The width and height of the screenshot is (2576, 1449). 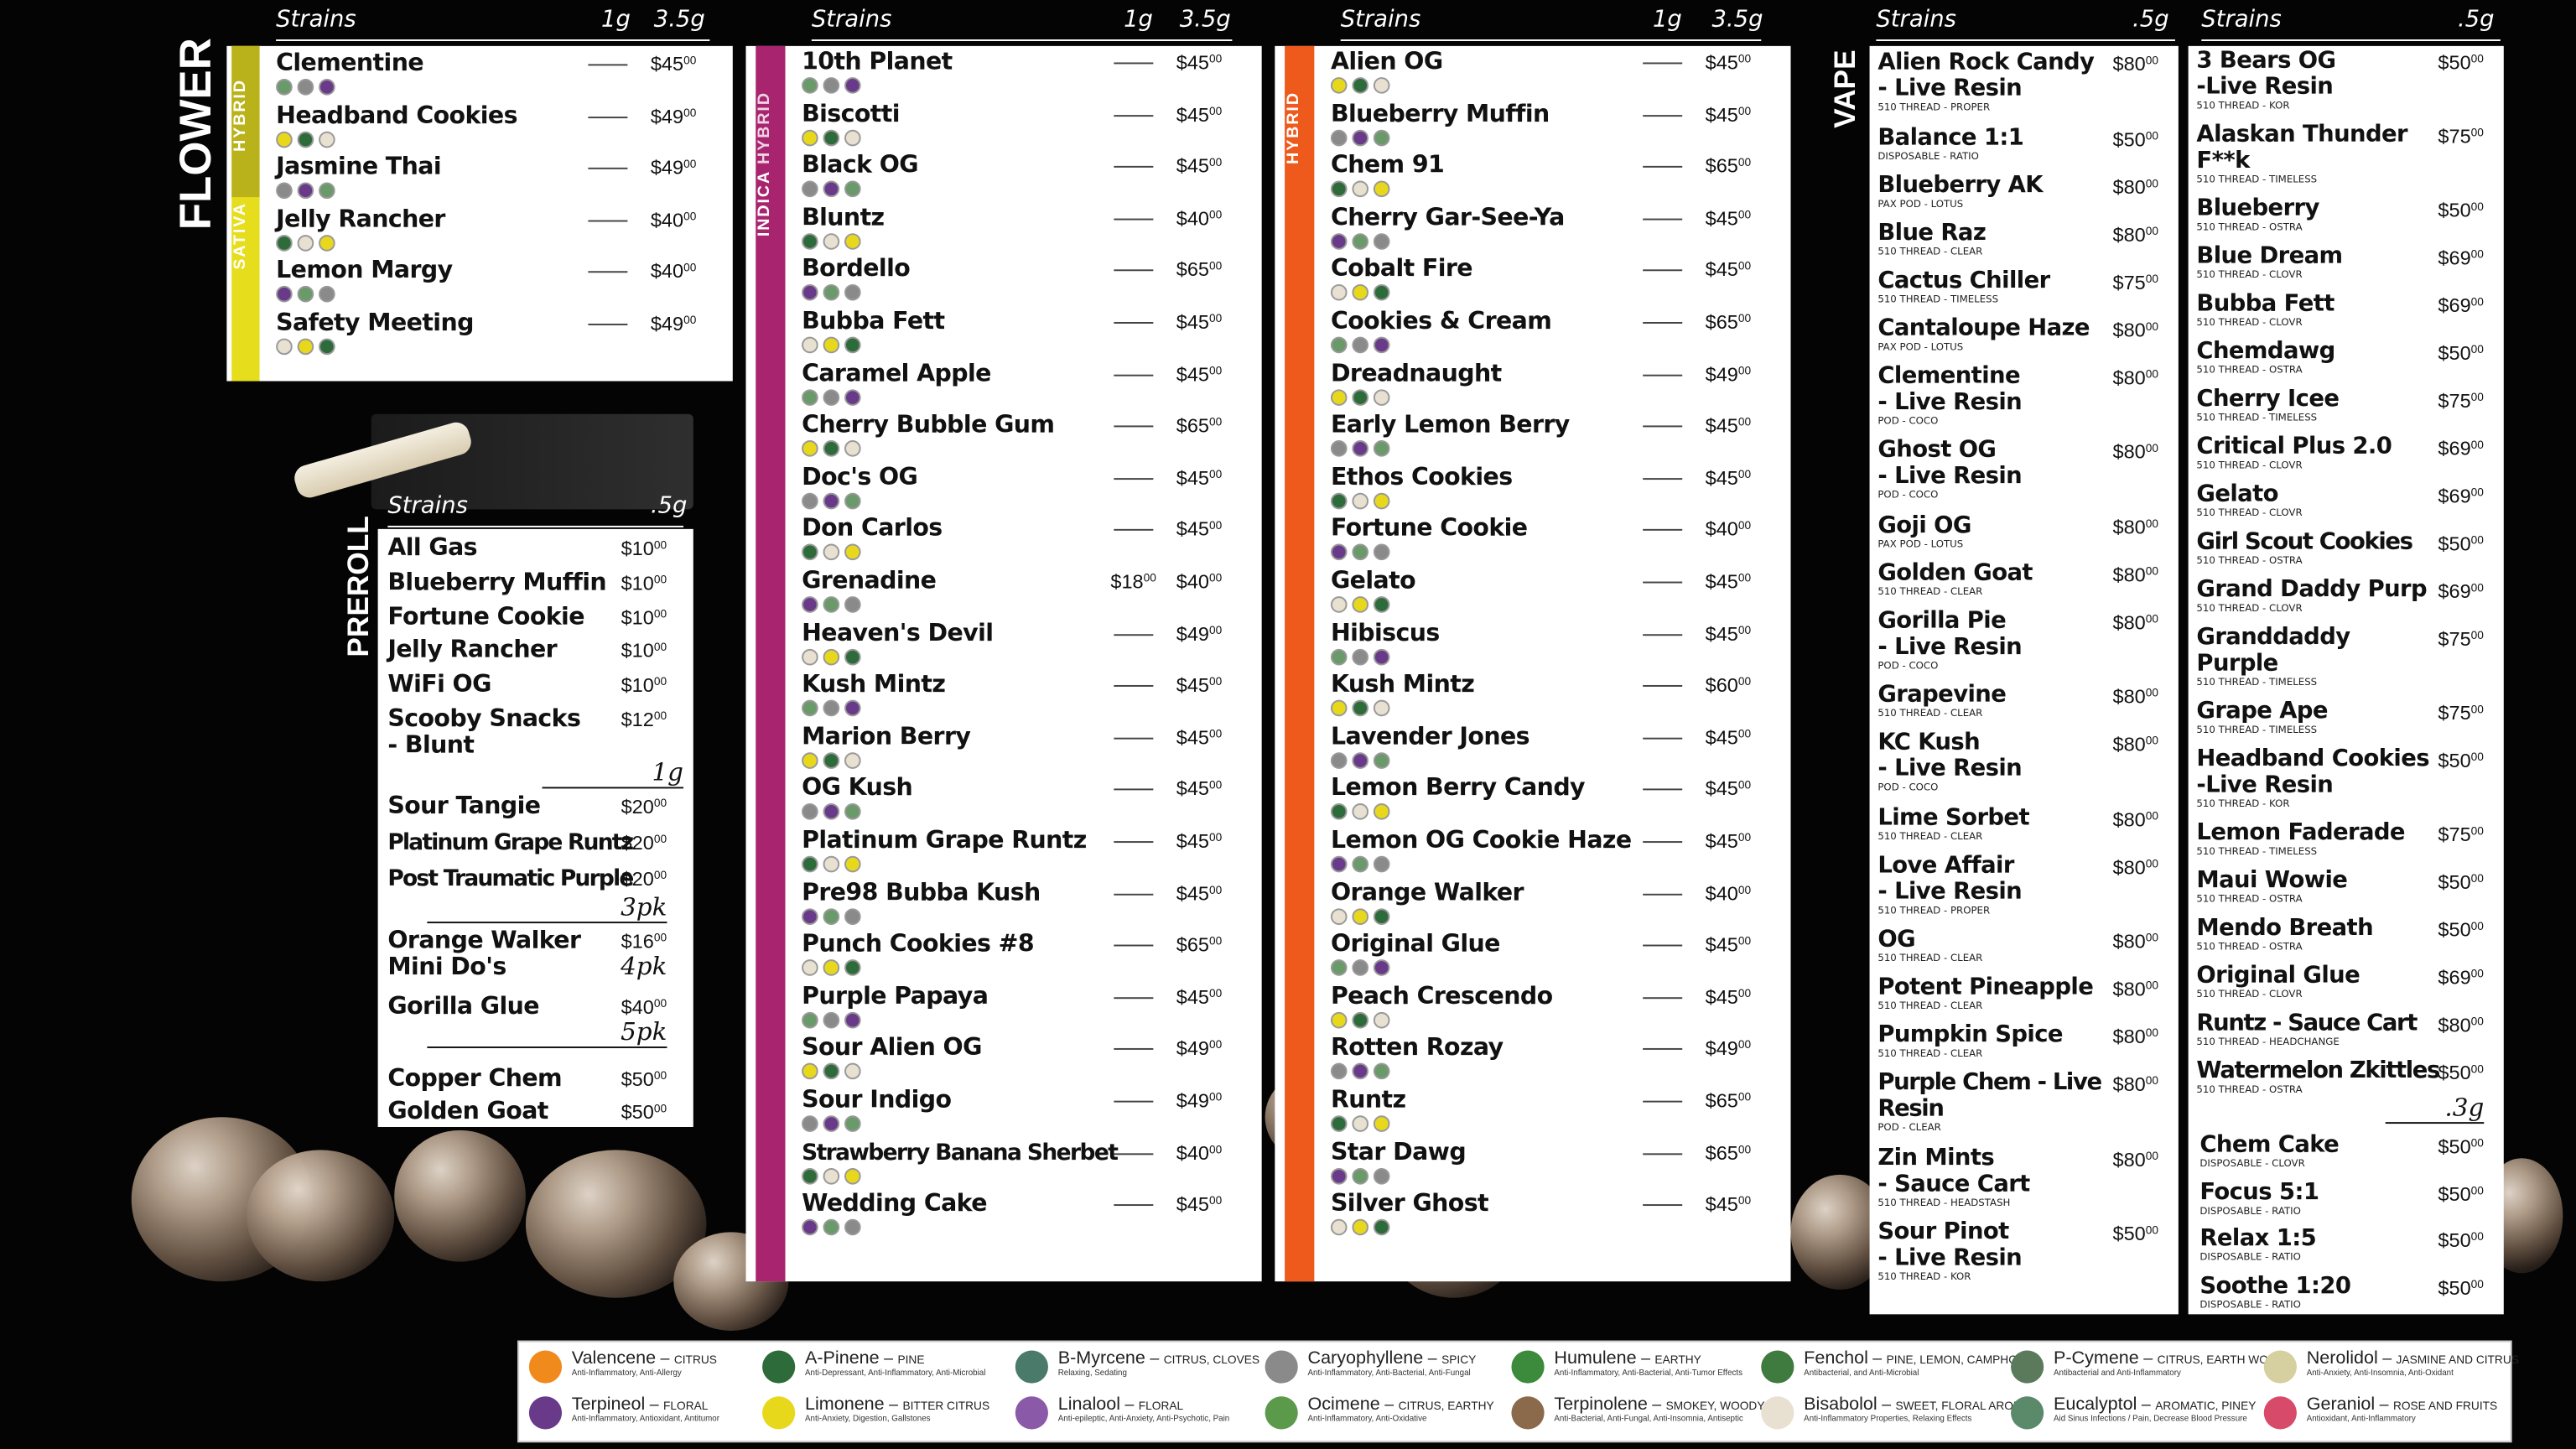 I want to click on price: $6900, so click(x=2461, y=496).